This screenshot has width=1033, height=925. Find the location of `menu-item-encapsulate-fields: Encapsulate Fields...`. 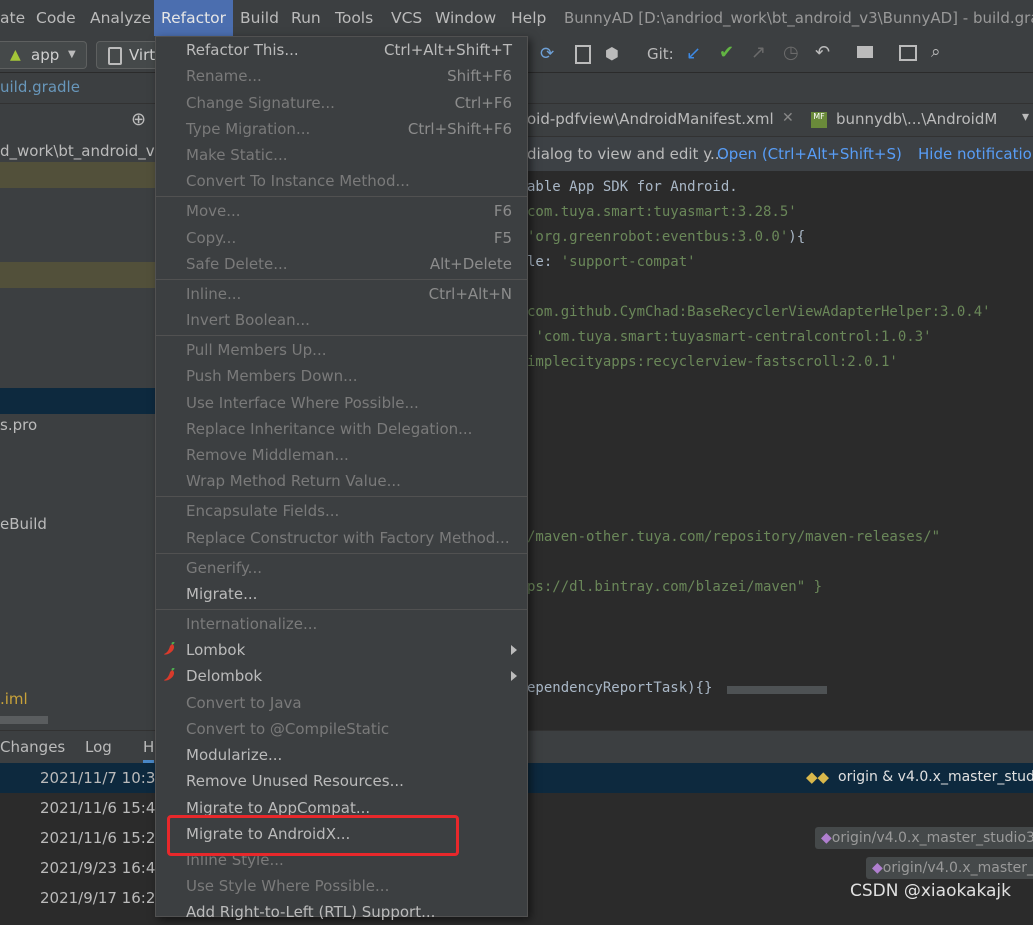

menu-item-encapsulate-fields: Encapsulate Fields... is located at coordinates (341, 511).